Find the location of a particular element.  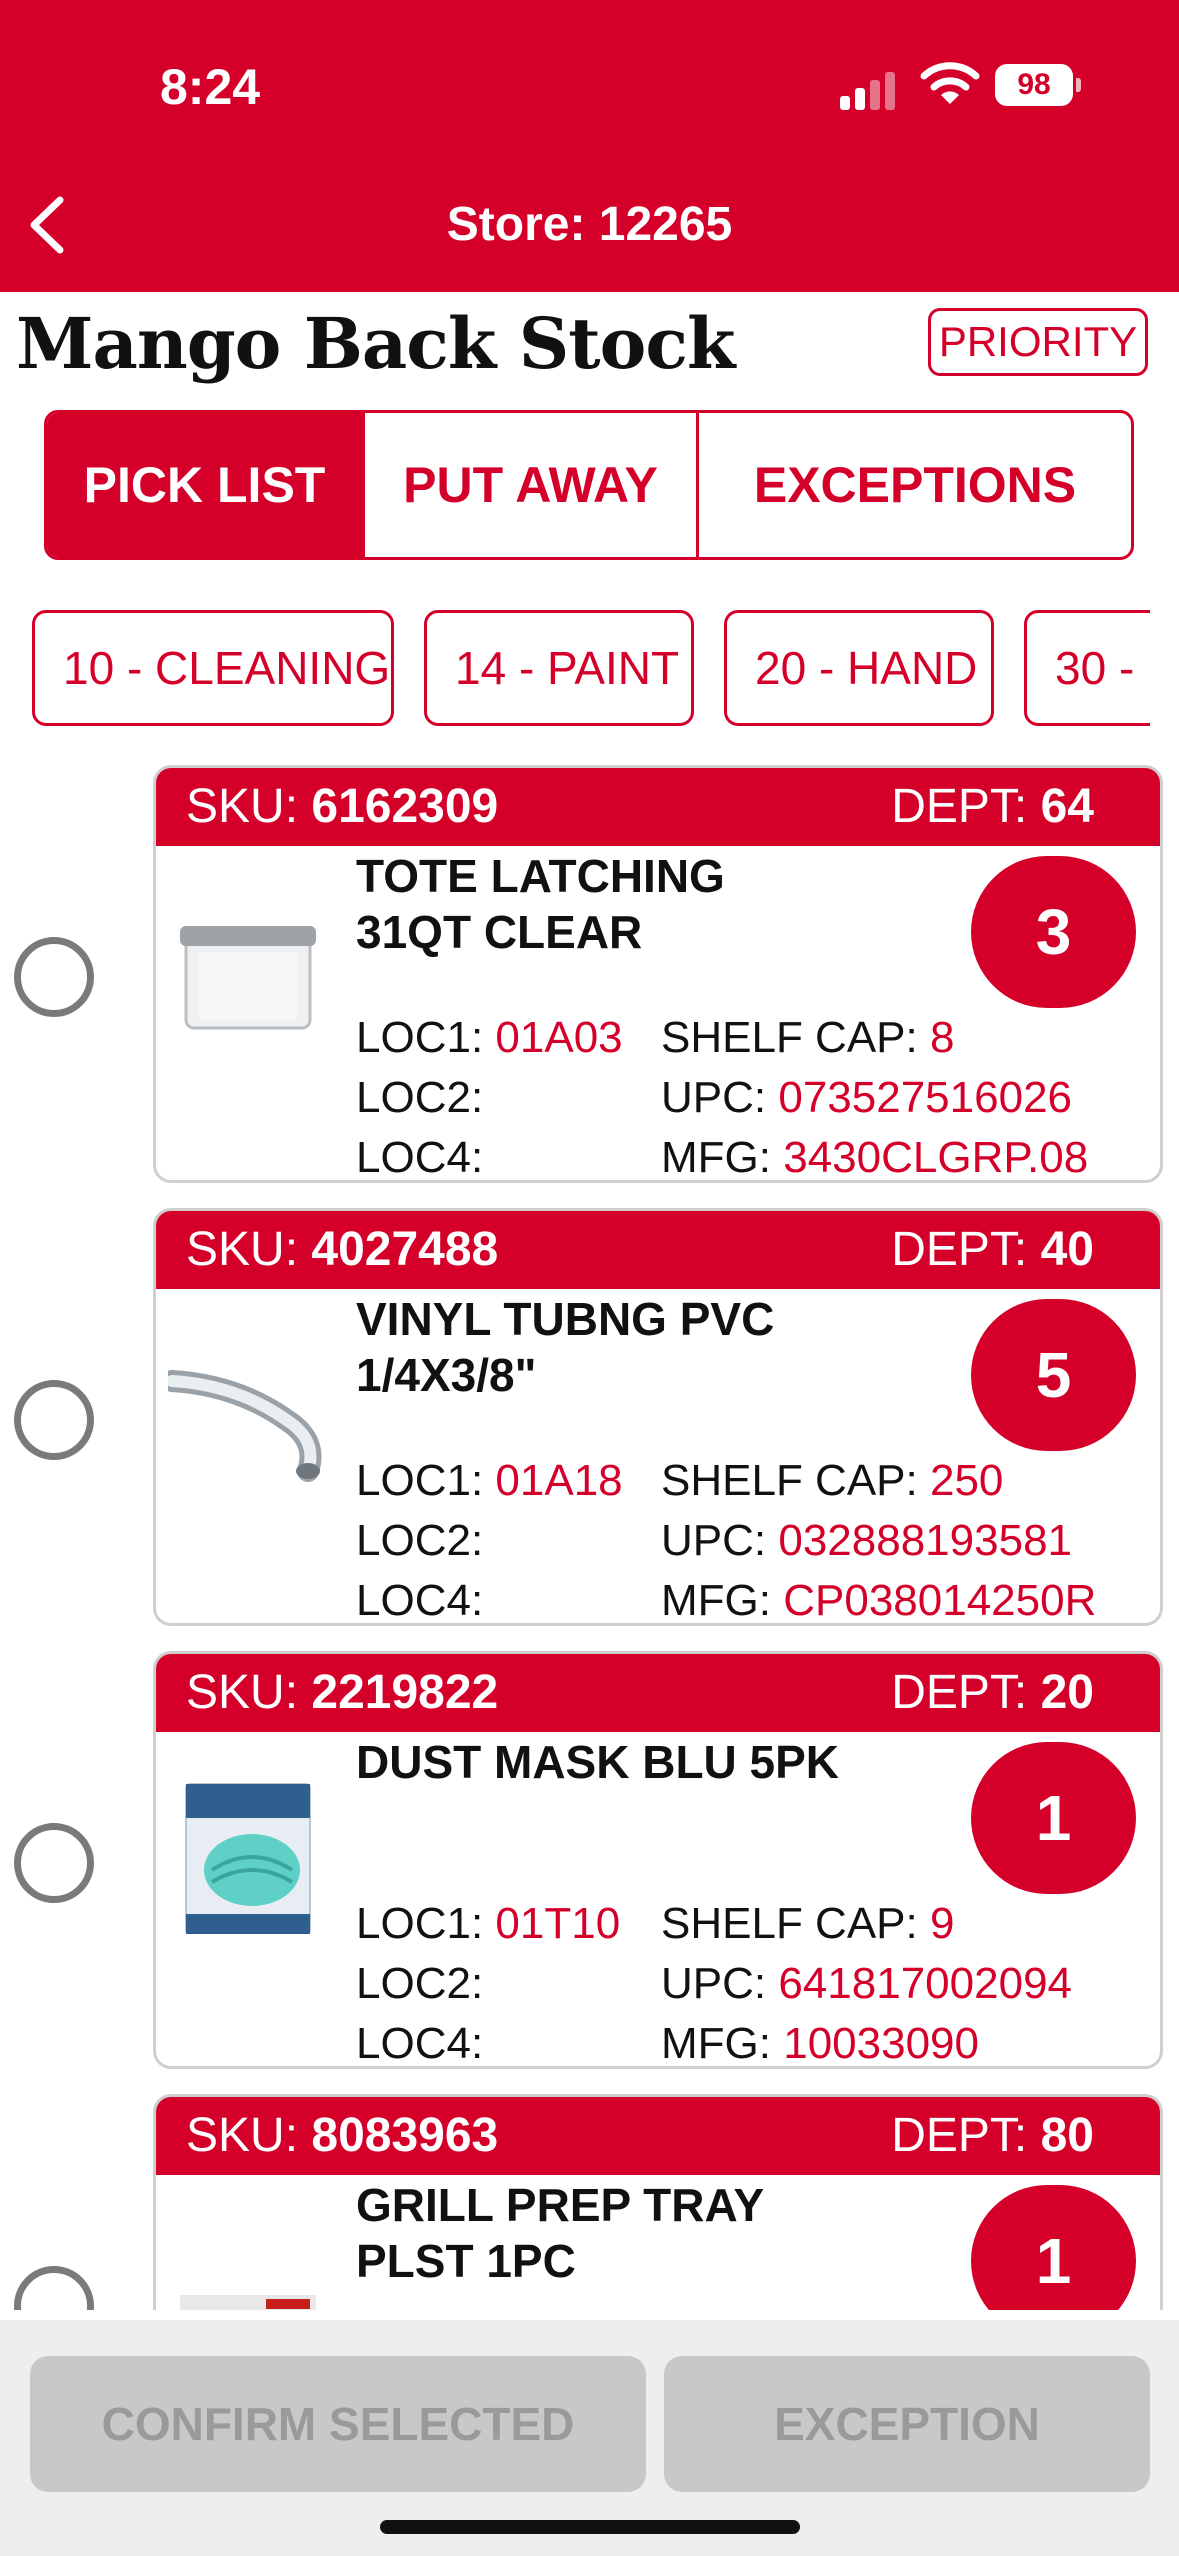

sku-label: SKU: 2219822 is located at coordinates (342, 1692).